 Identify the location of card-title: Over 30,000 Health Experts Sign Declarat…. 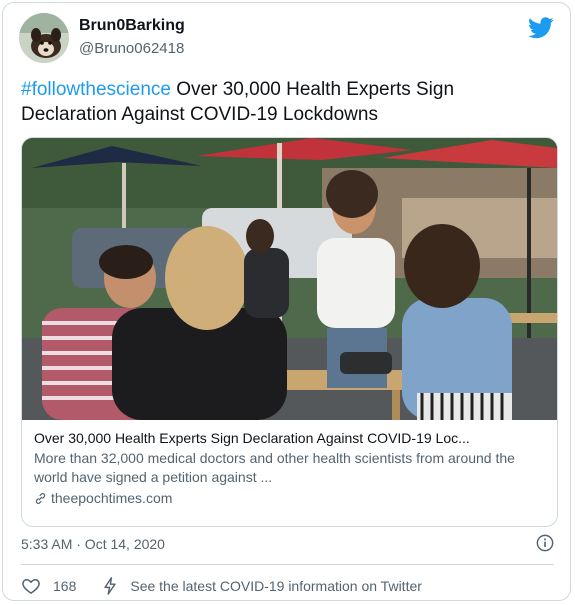
(289, 438).